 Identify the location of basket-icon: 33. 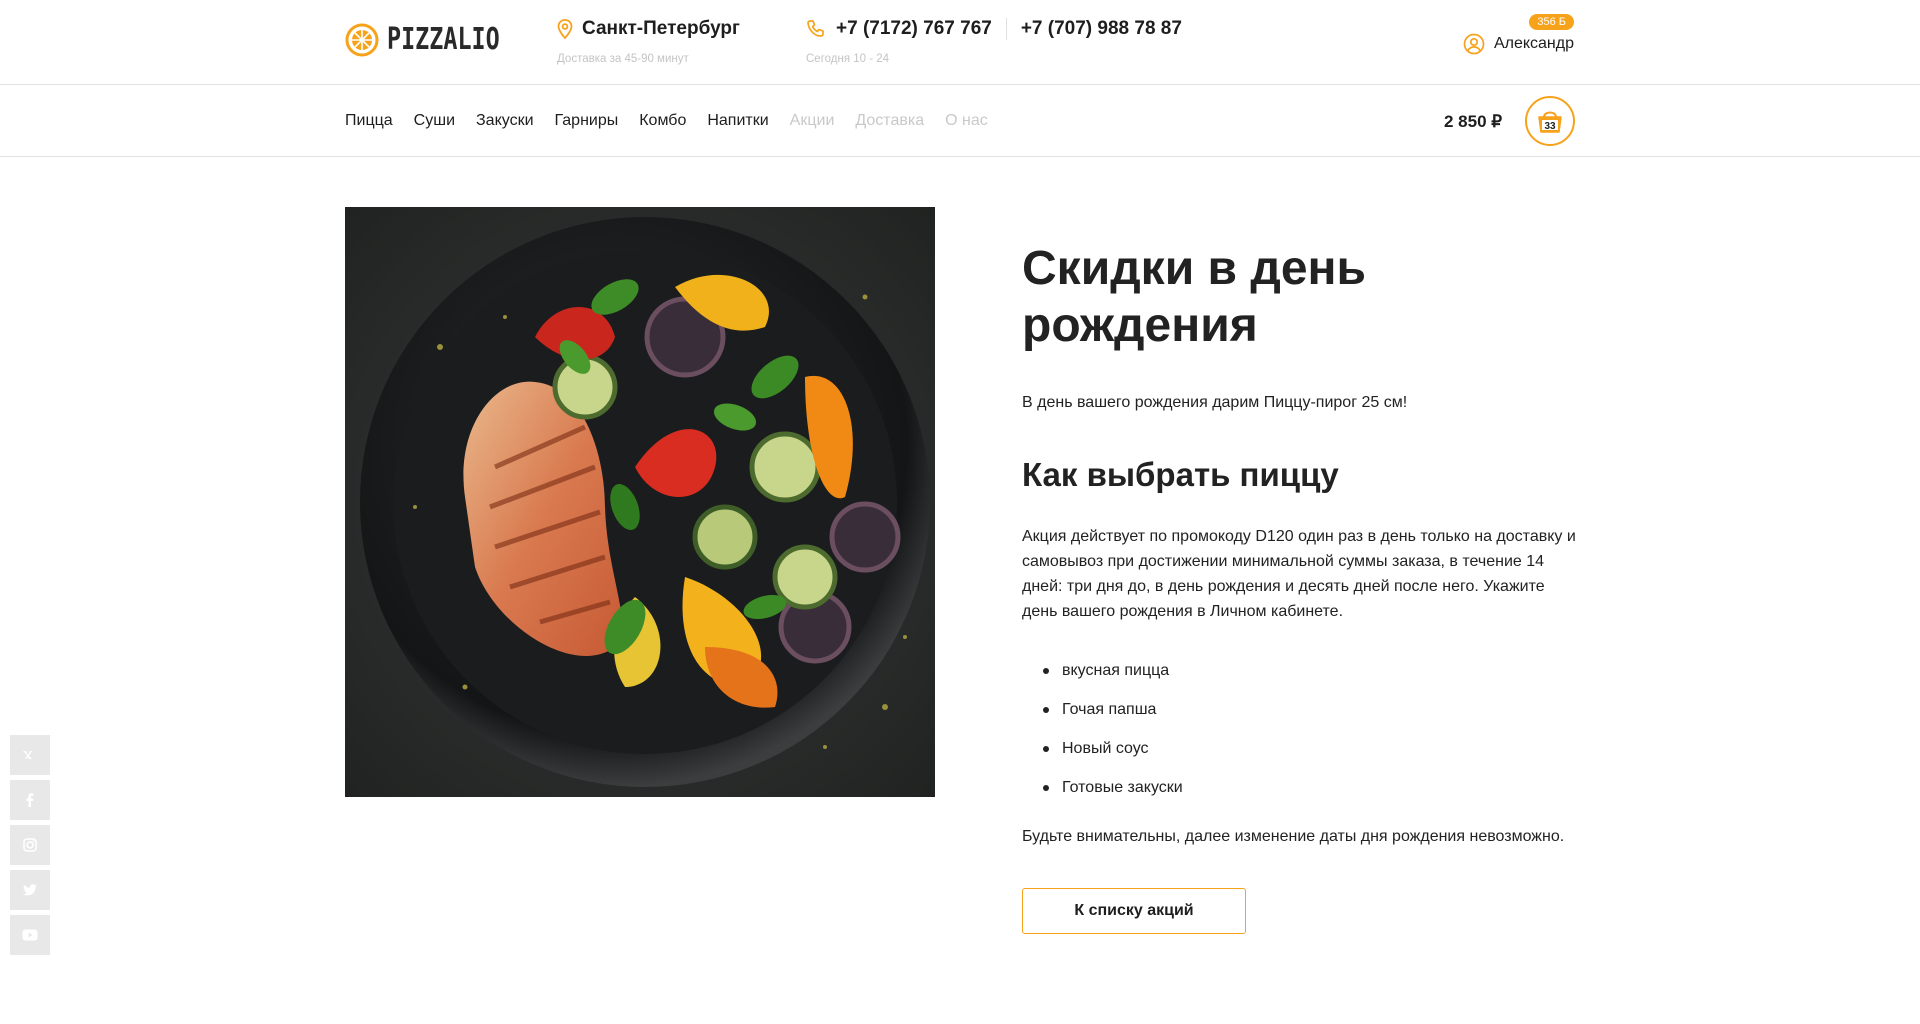
(1550, 122).